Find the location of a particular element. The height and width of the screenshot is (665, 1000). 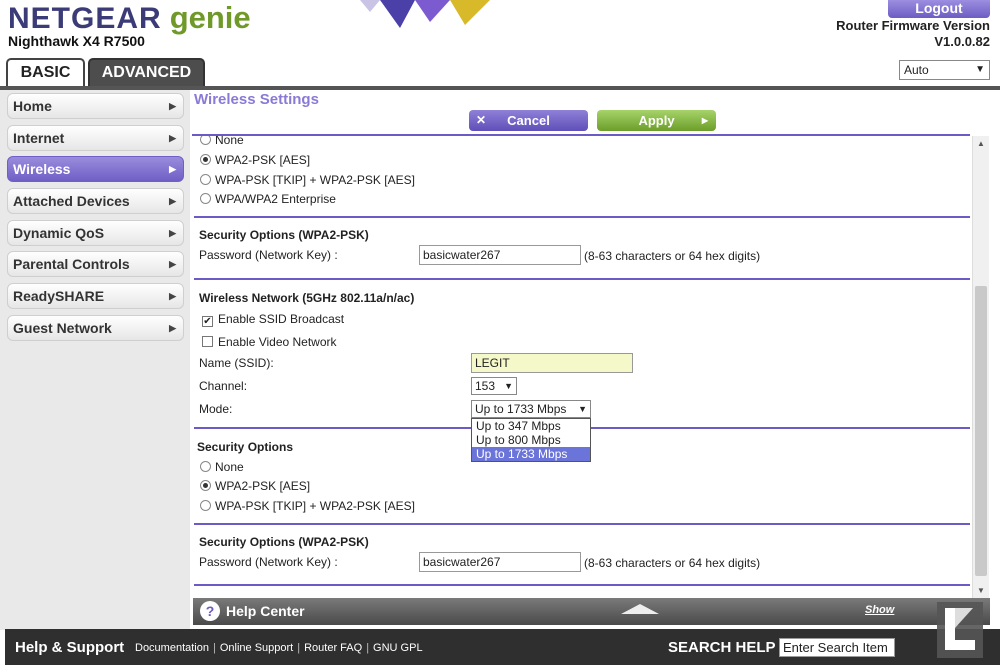

mode-label: Mode: is located at coordinates (216, 409).